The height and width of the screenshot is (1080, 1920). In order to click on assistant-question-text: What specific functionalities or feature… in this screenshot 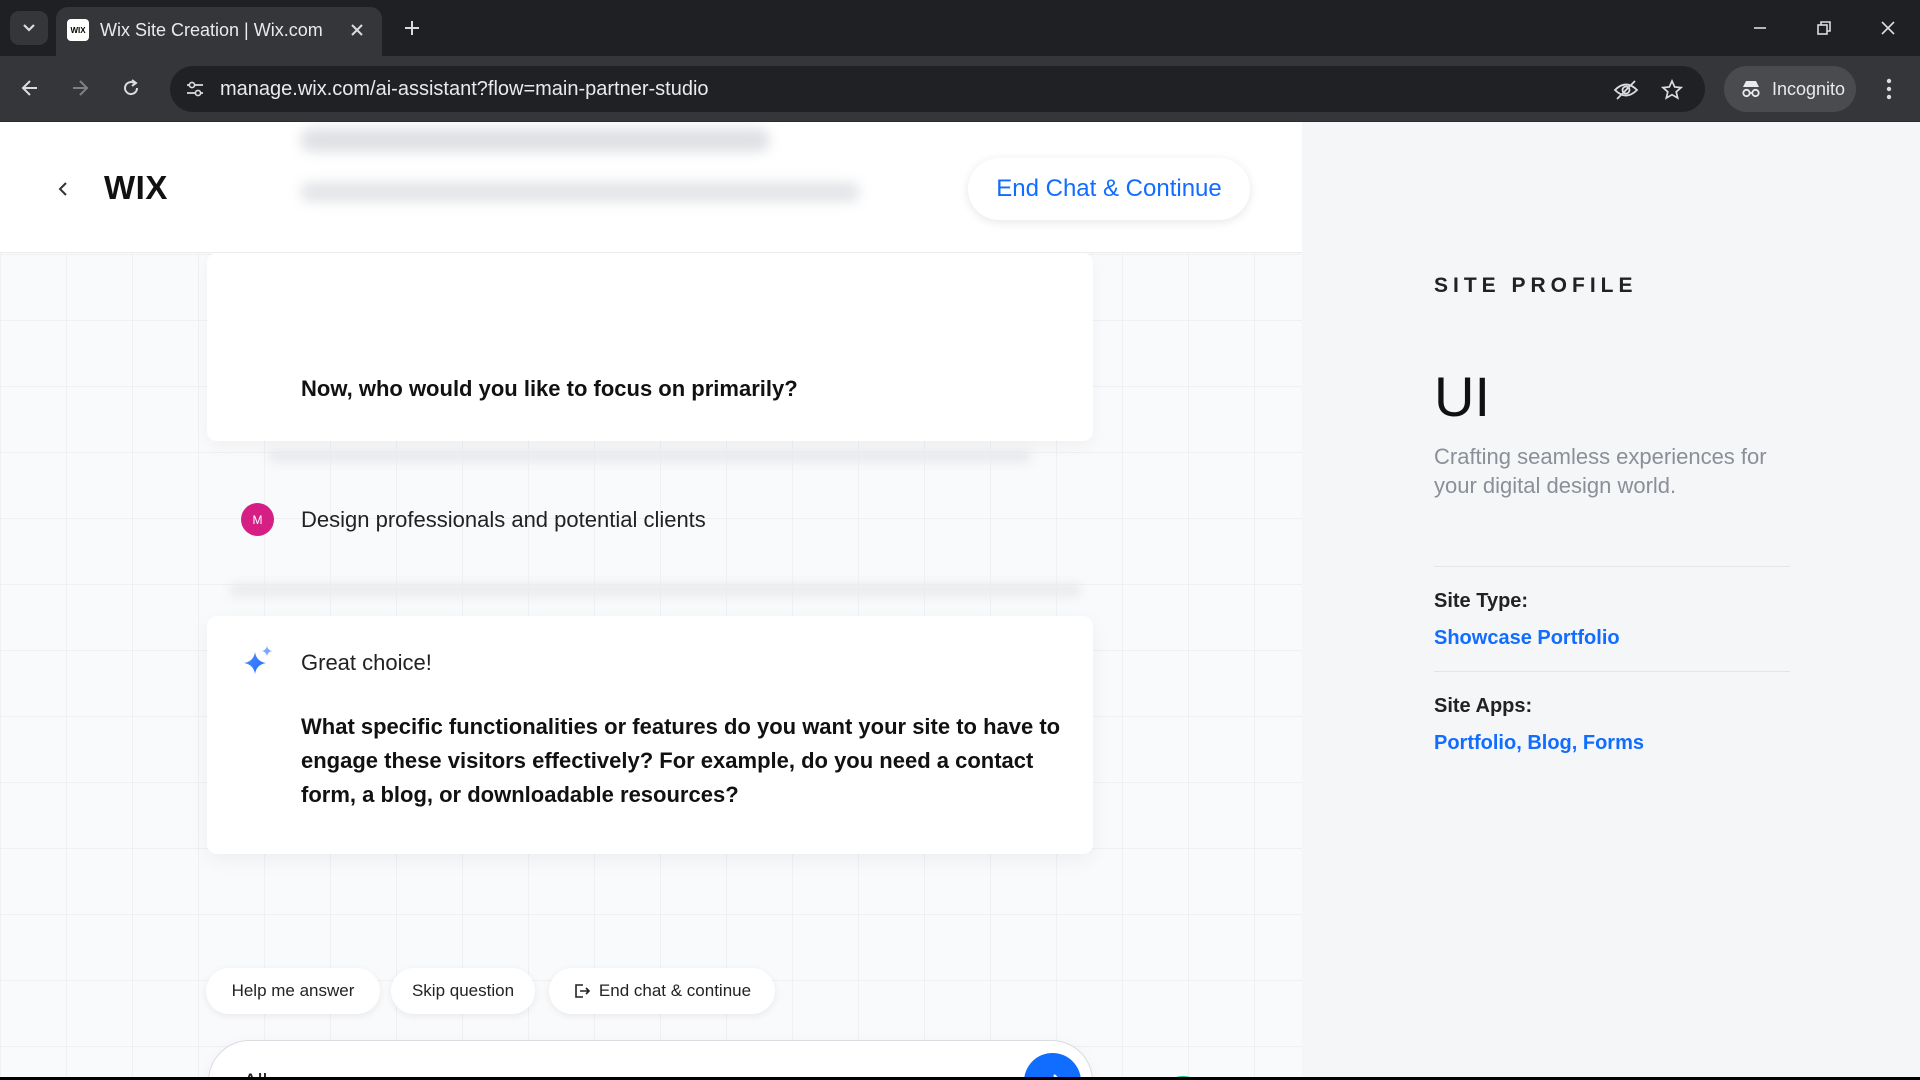, I will do `click(681, 760)`.